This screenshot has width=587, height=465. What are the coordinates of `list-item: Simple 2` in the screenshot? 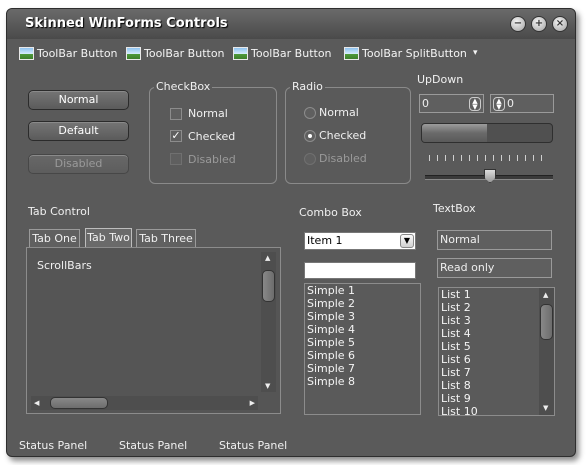 It's located at (362, 303).